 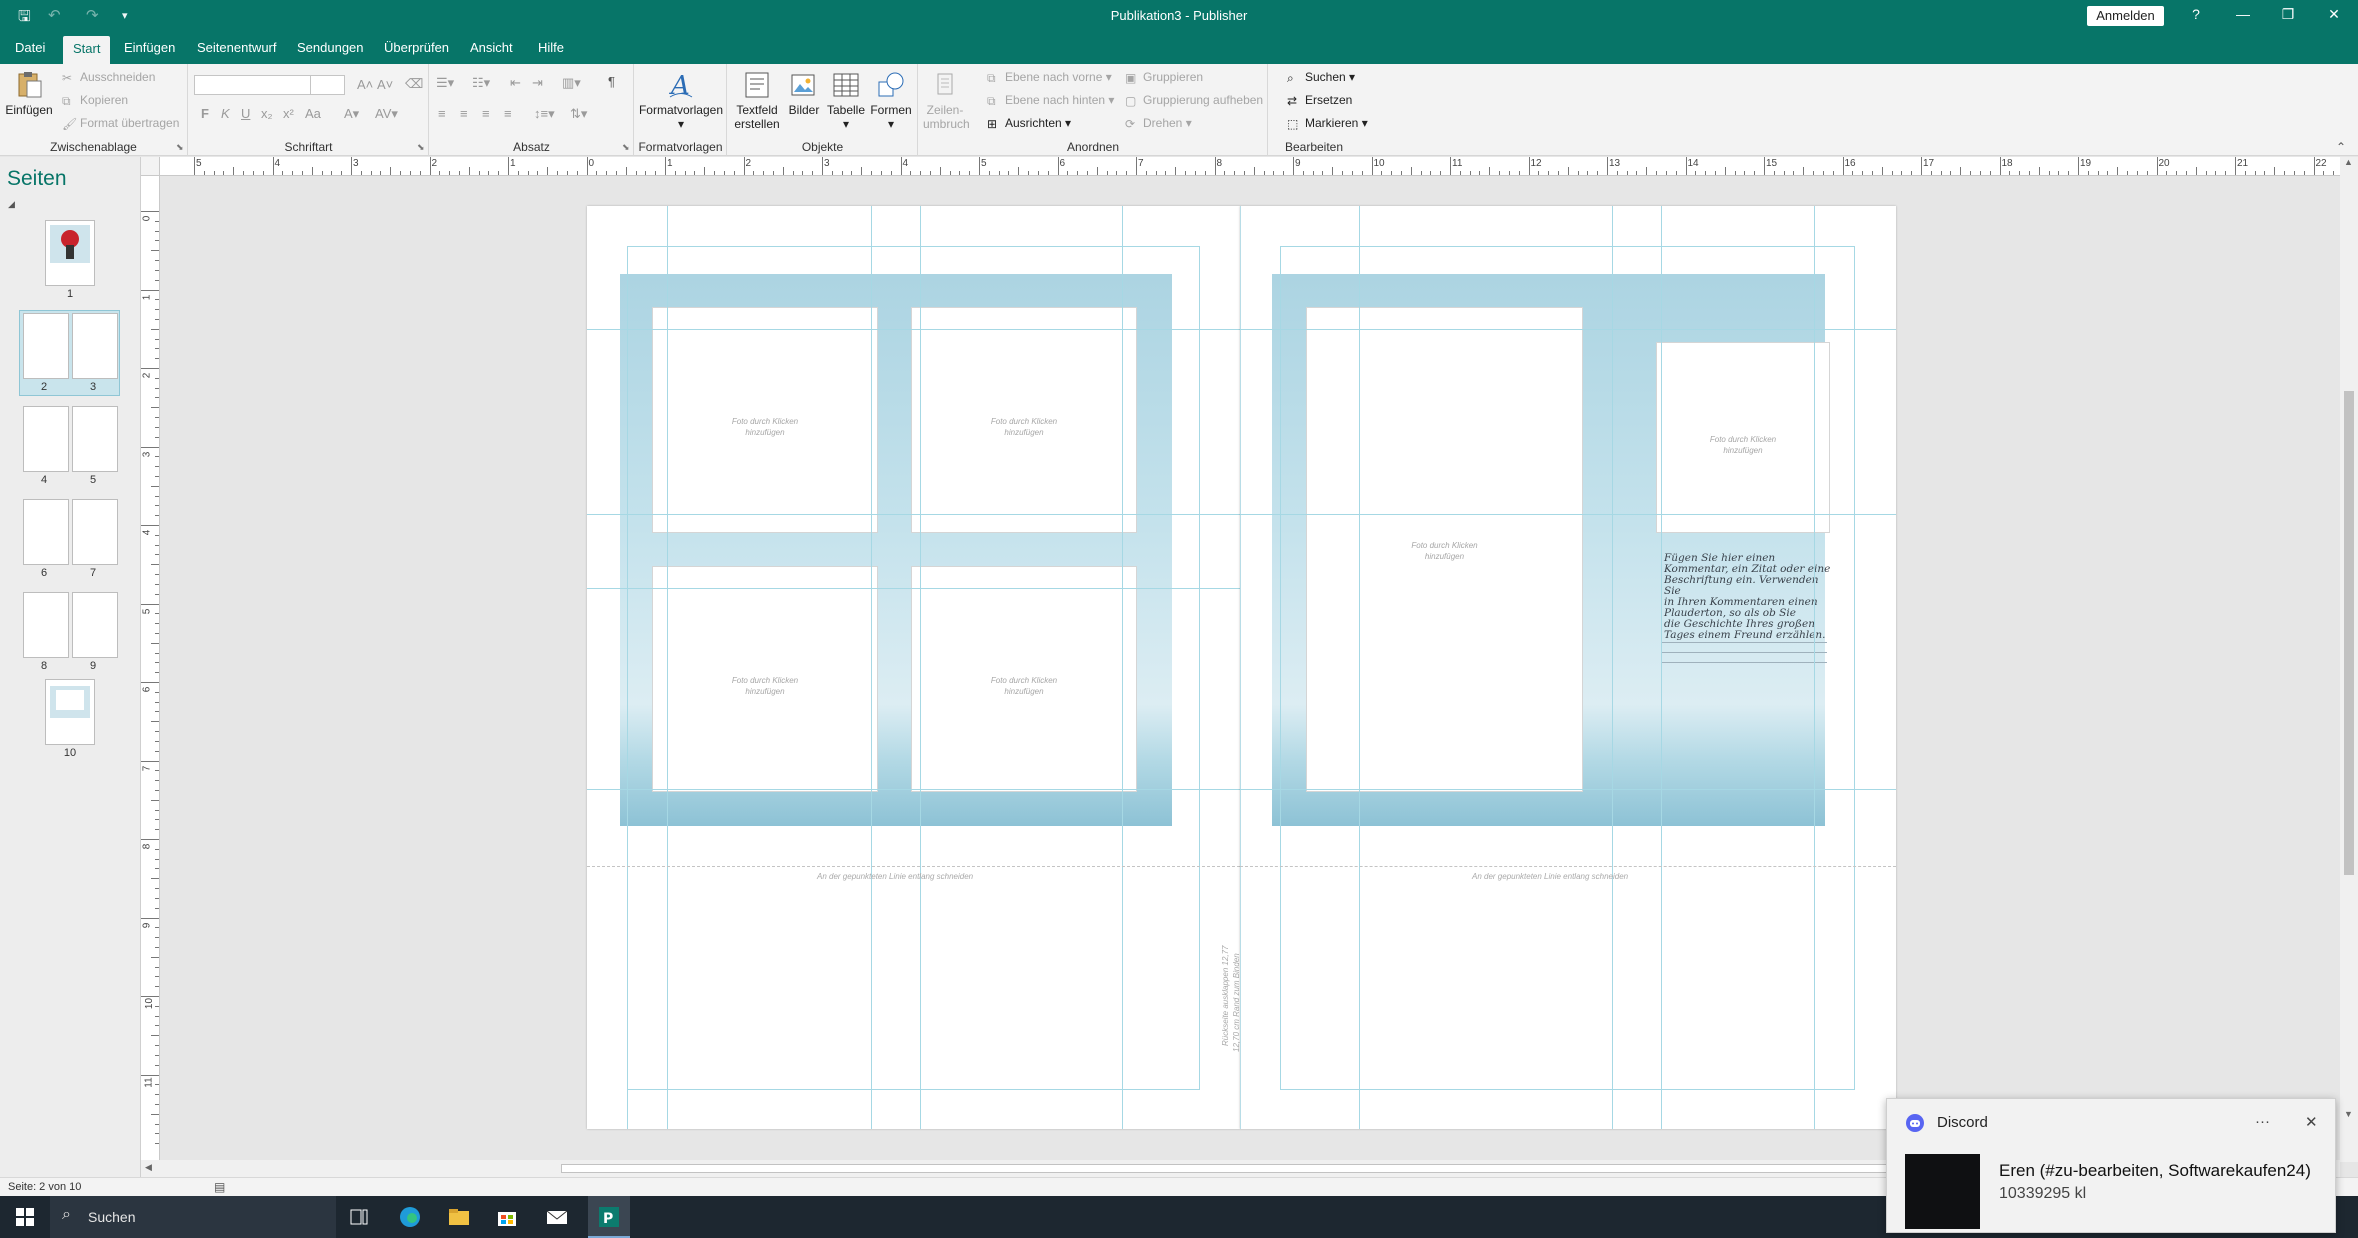 I want to click on format-painter-button: 🖌 Format übertragen, so click(x=120, y=123).